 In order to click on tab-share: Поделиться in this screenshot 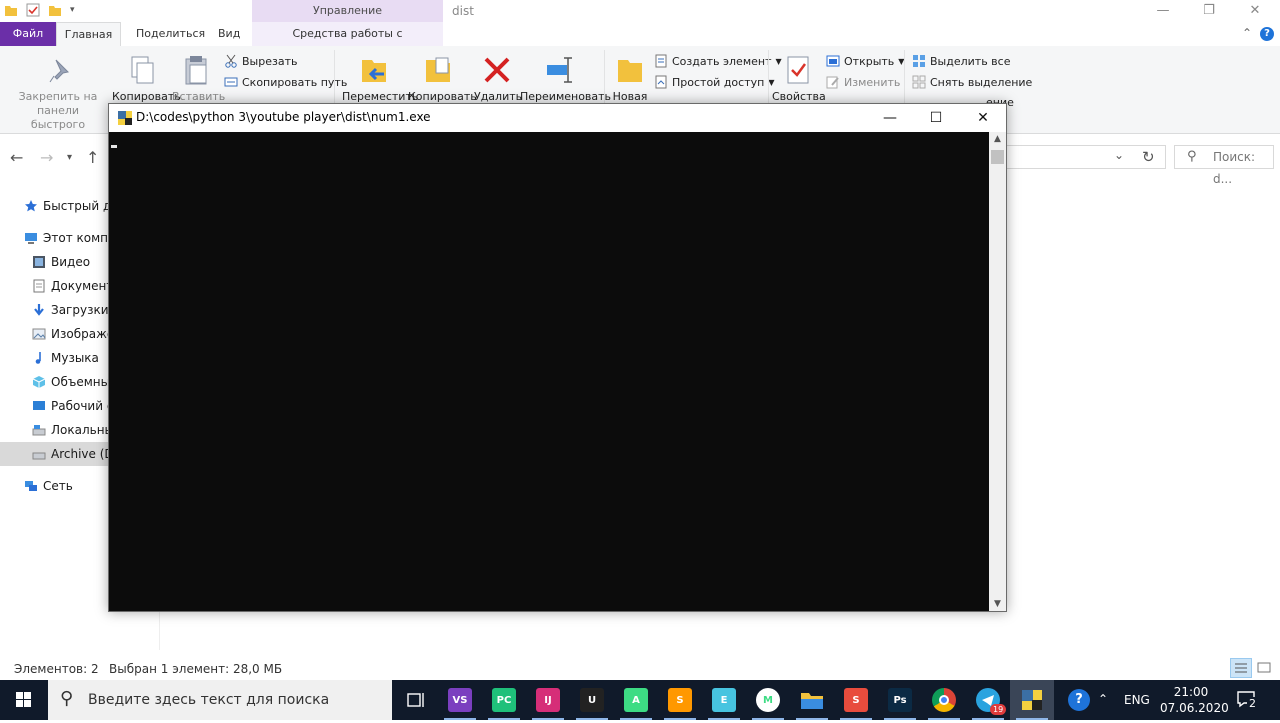, I will do `click(170, 34)`.